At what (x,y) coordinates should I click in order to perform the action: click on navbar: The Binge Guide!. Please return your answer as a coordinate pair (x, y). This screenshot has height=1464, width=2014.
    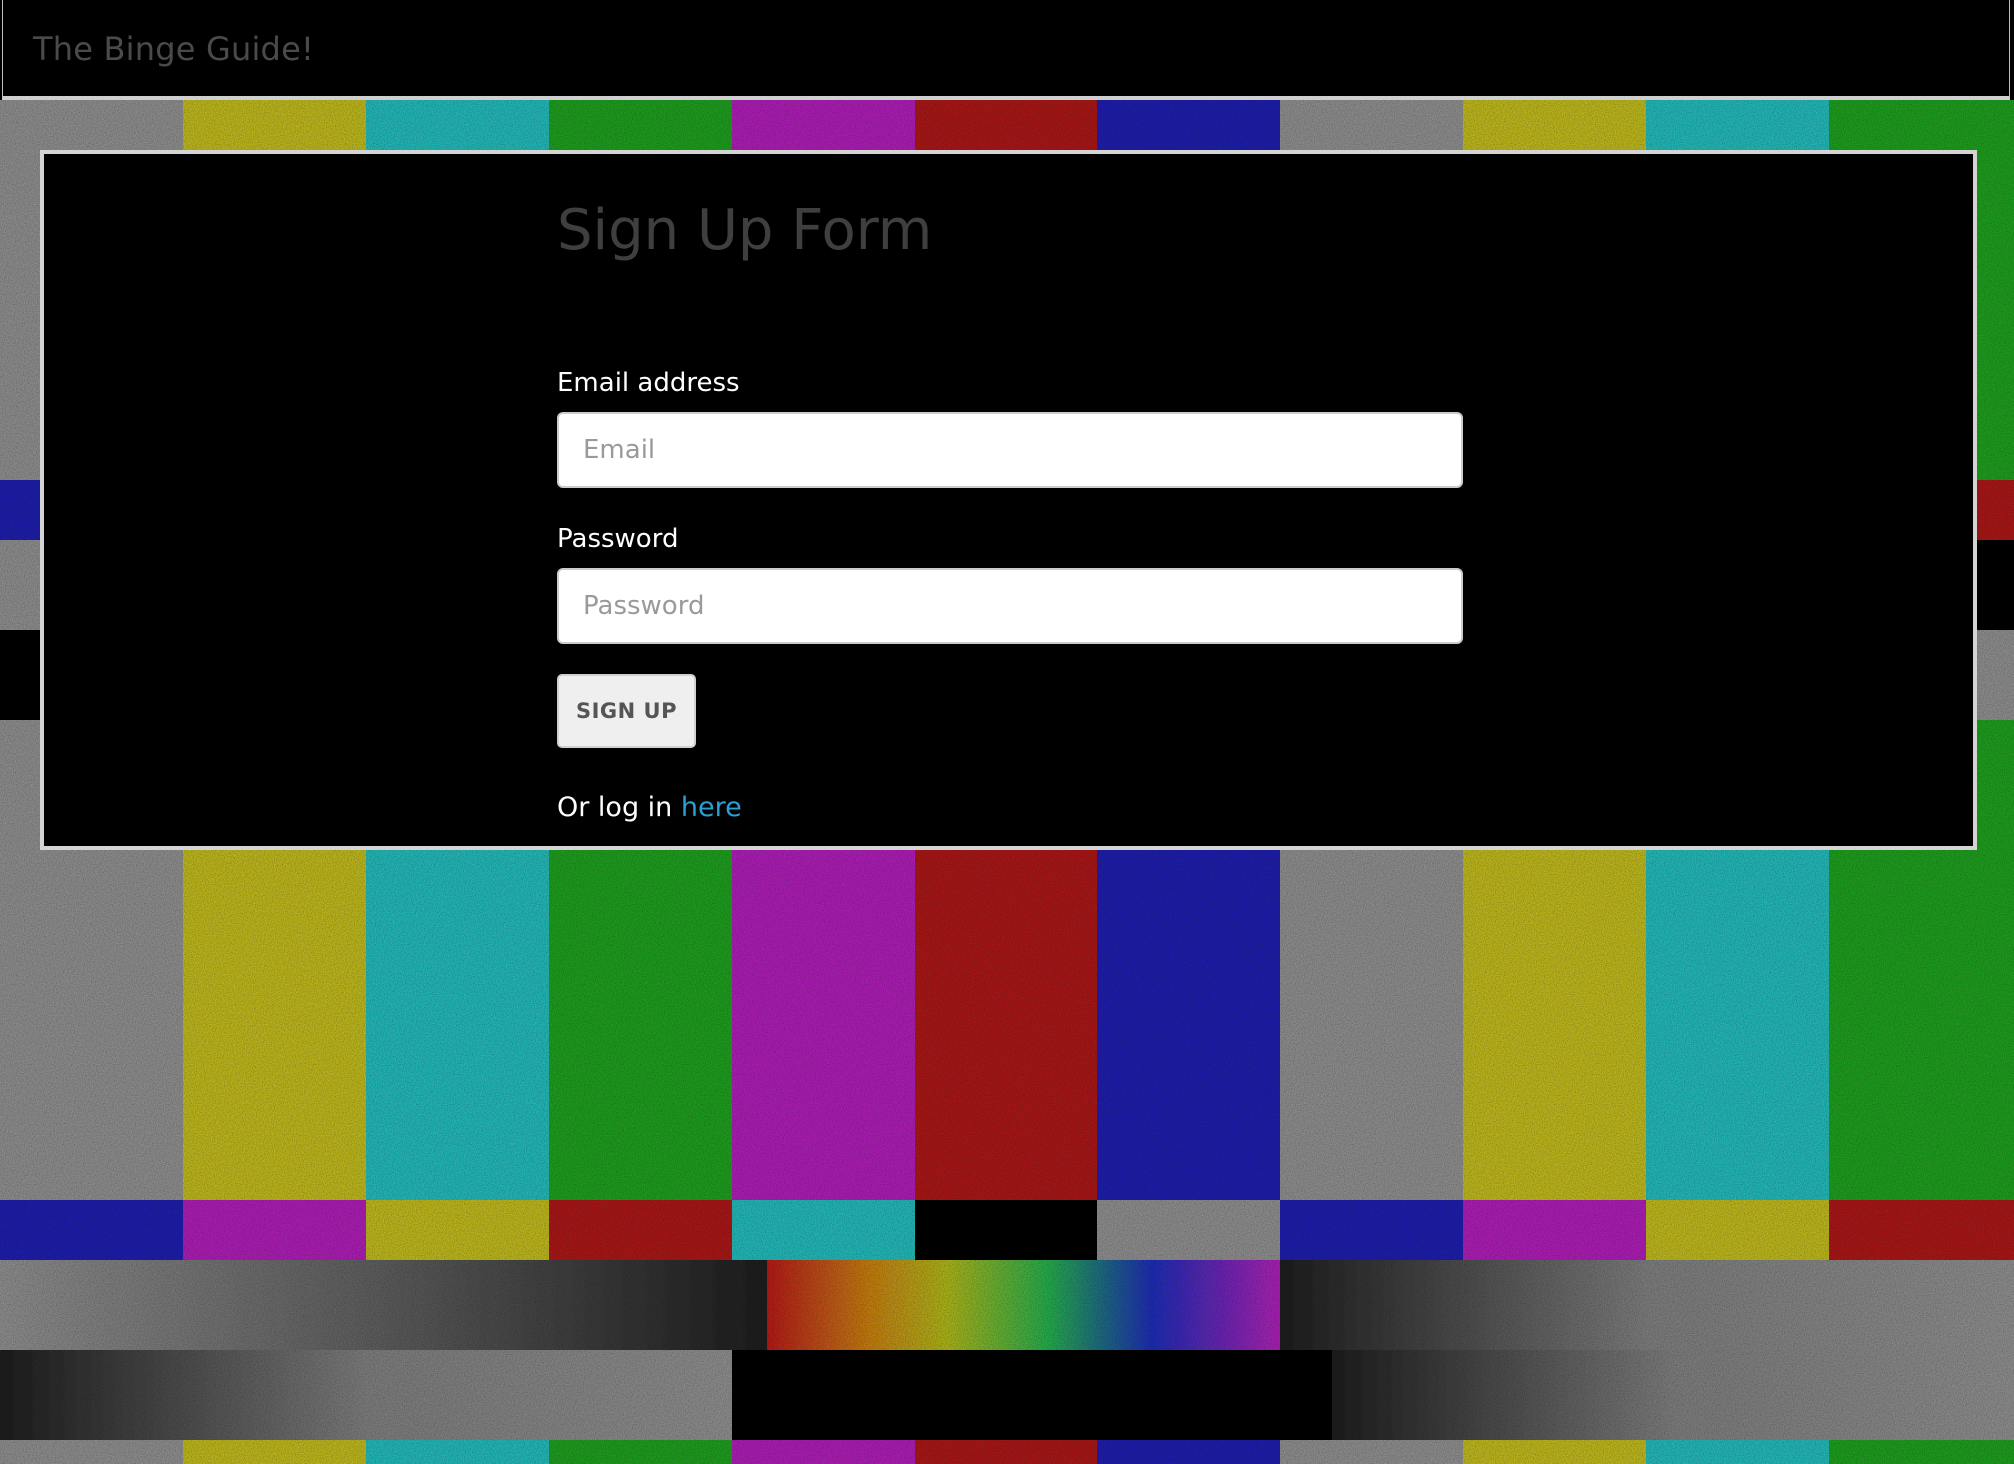
    Looking at the image, I should click on (1006, 50).